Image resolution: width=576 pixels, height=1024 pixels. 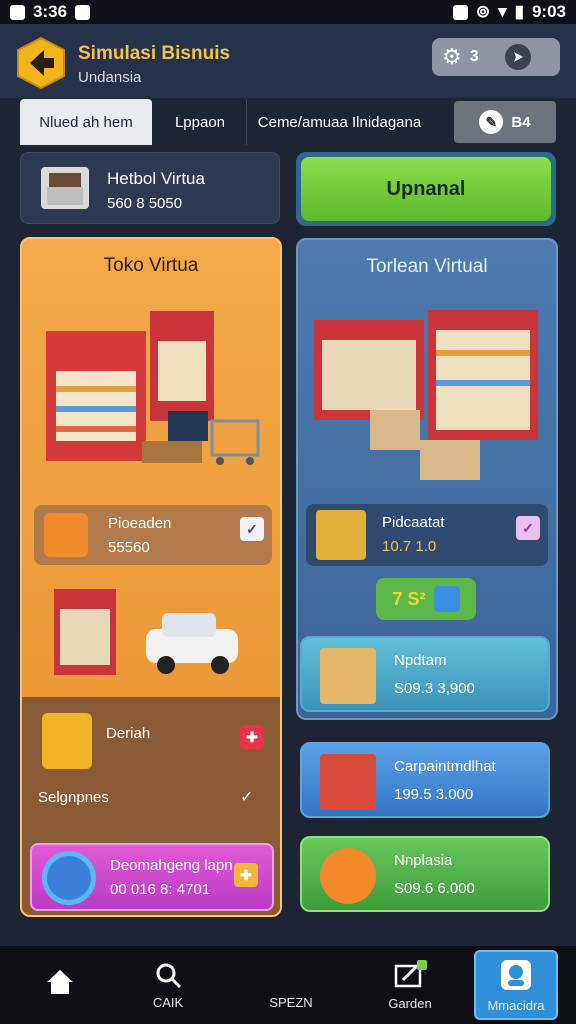 What do you see at coordinates (420, 660) in the screenshot?
I see `list-item-label: Npdtam` at bounding box center [420, 660].